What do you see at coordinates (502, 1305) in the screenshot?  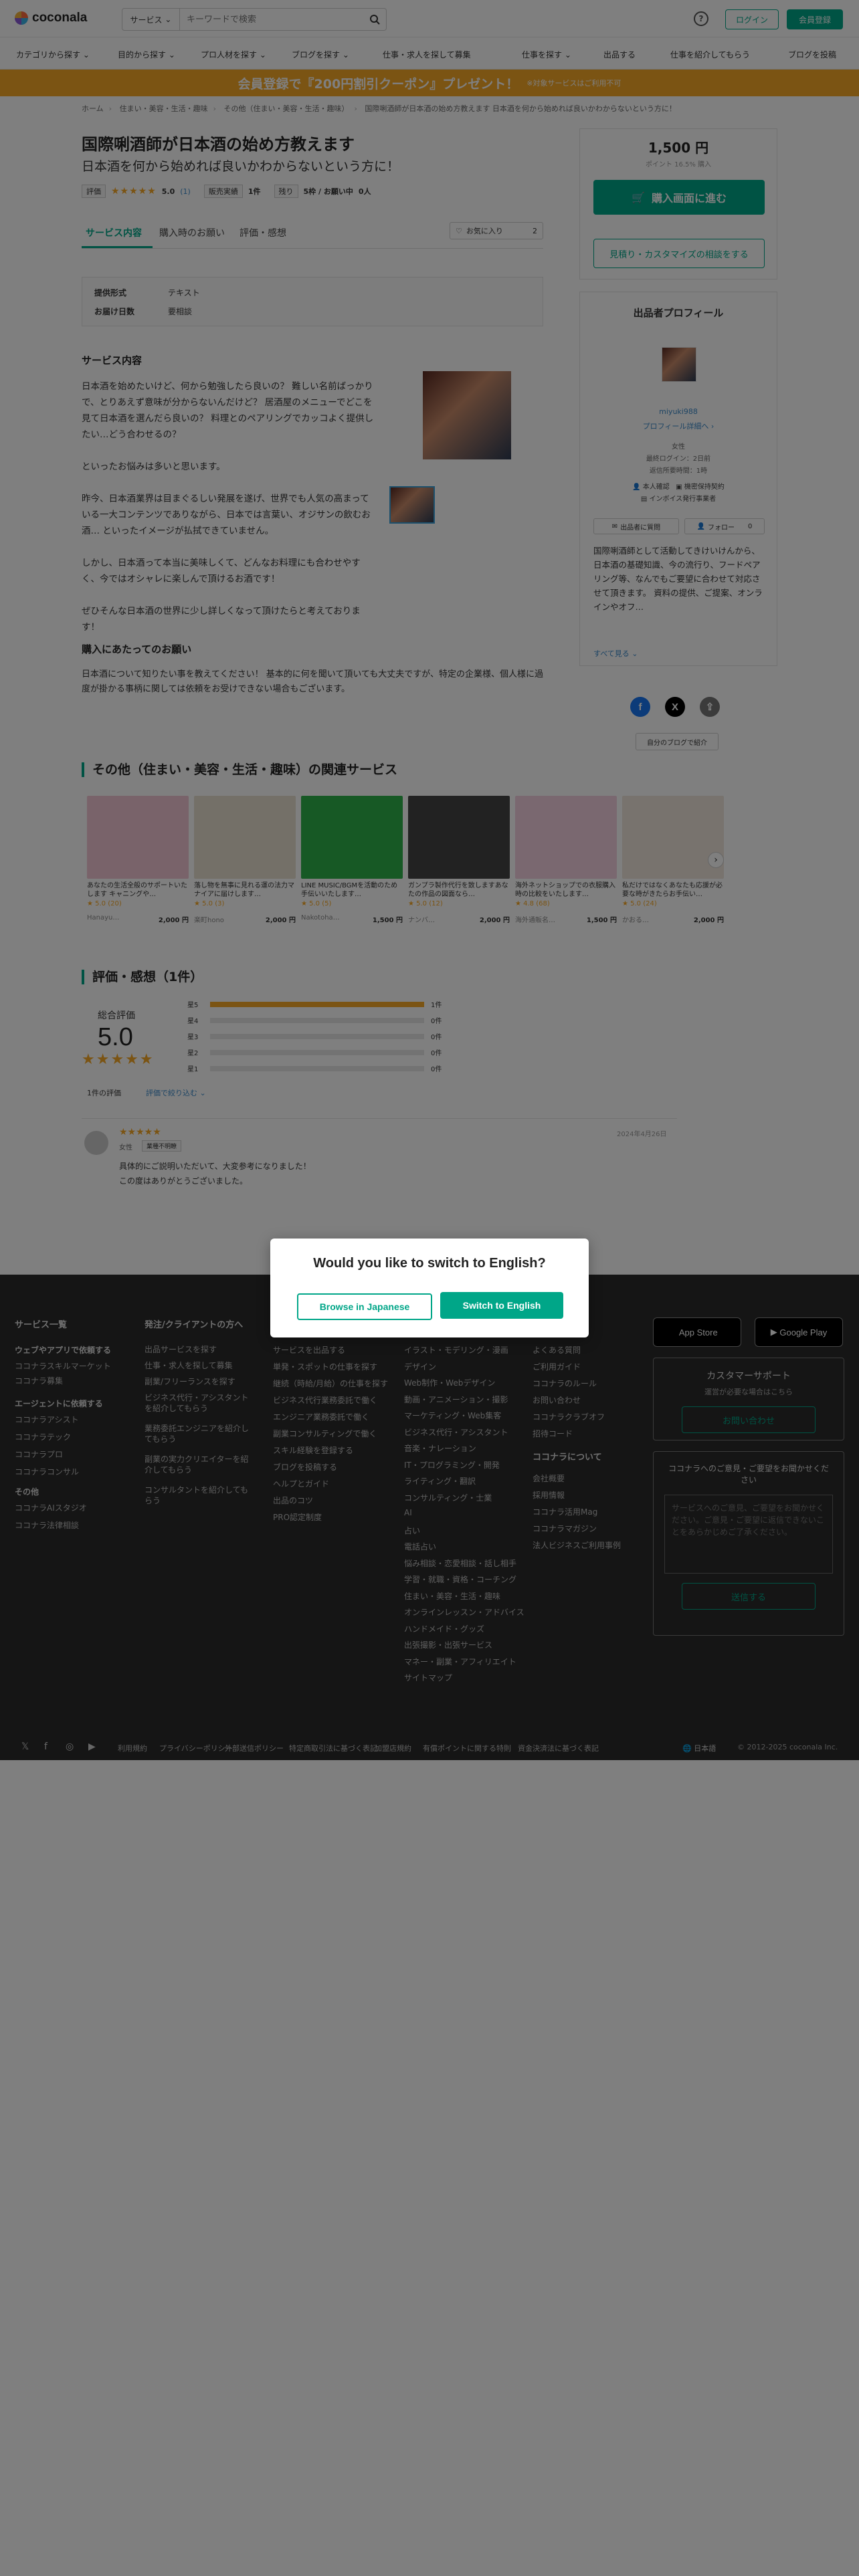 I see `switch-english-button: Switch to English` at bounding box center [502, 1305].